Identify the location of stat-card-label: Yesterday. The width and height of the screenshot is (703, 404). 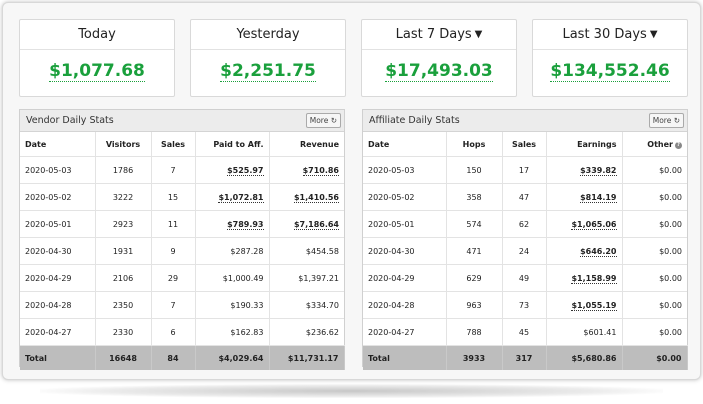
(268, 34).